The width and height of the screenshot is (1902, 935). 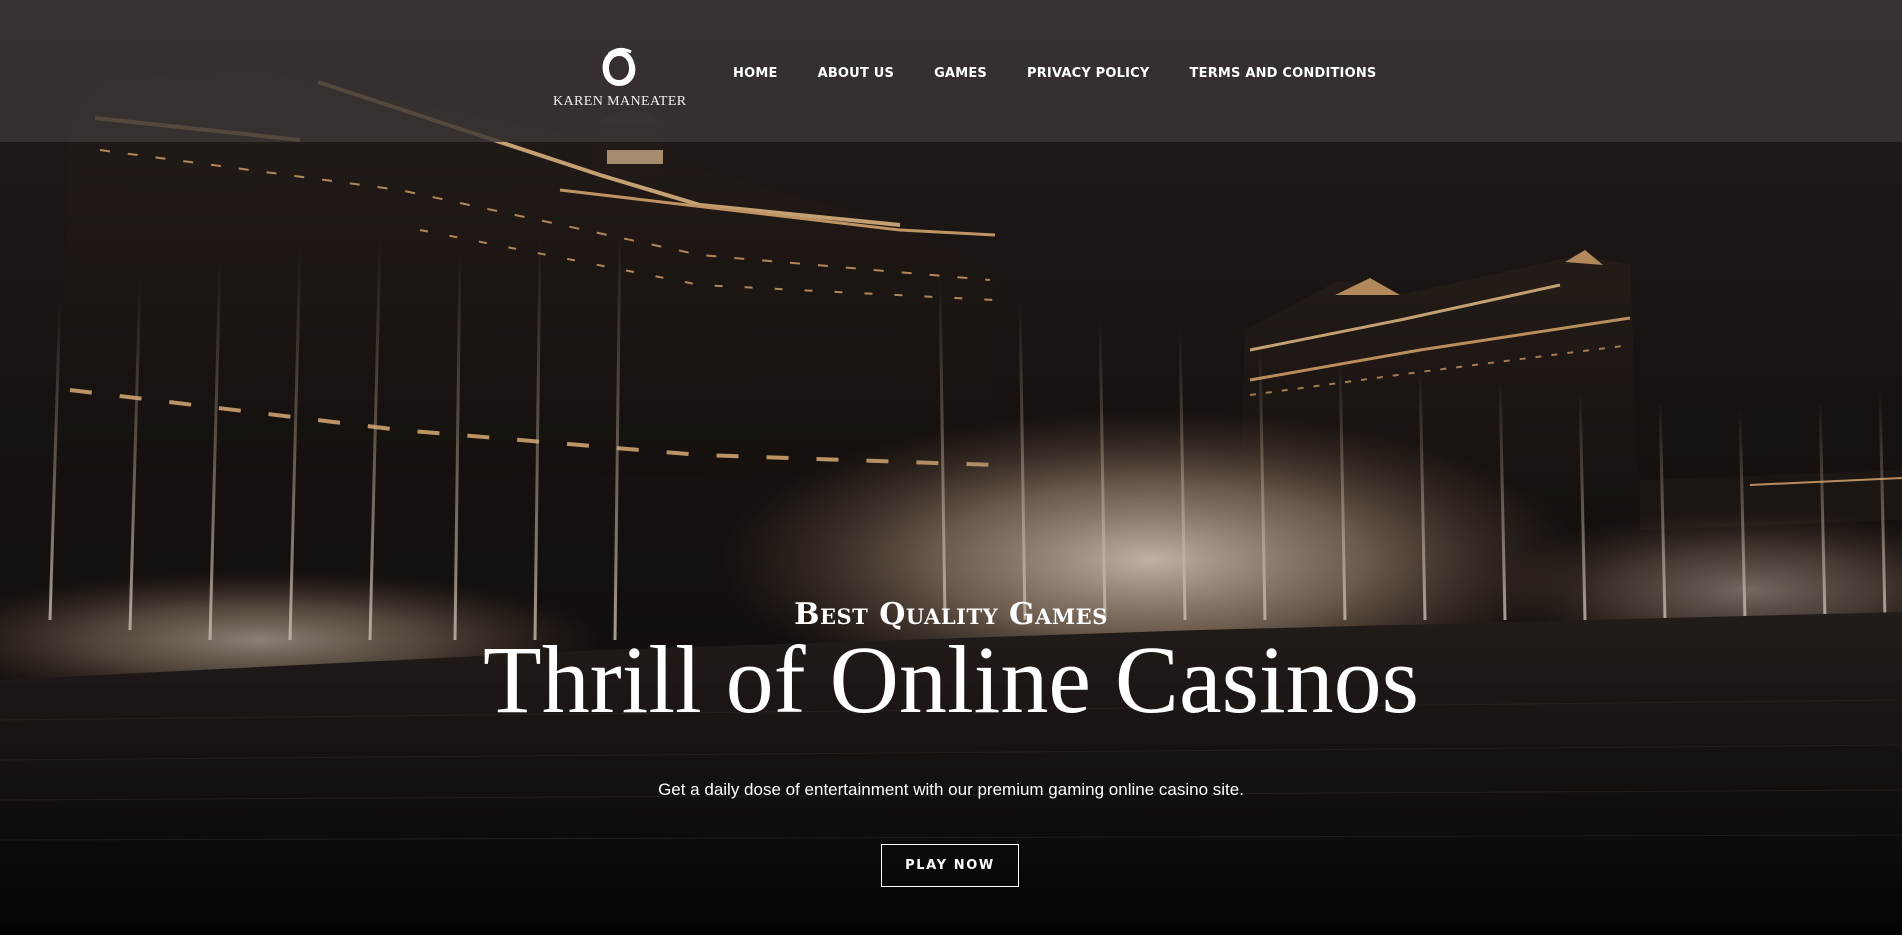 What do you see at coordinates (856, 73) in the screenshot?
I see `nav-item-about-us: ABOUT US` at bounding box center [856, 73].